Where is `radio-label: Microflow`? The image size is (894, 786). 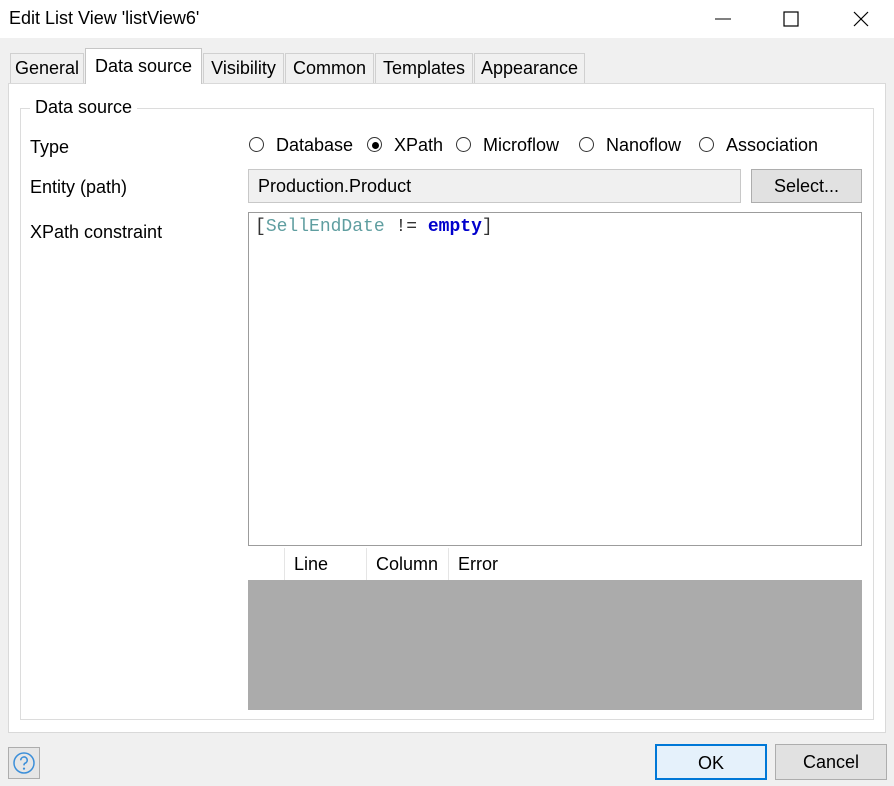 radio-label: Microflow is located at coordinates (521, 145).